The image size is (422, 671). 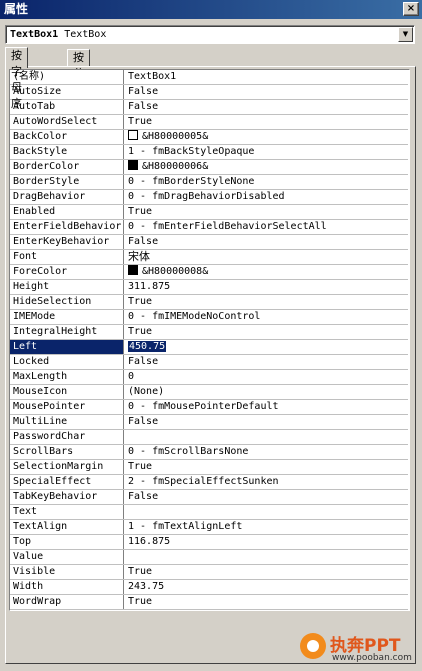 I want to click on property-row: WordWrap True, so click(x=209, y=602).